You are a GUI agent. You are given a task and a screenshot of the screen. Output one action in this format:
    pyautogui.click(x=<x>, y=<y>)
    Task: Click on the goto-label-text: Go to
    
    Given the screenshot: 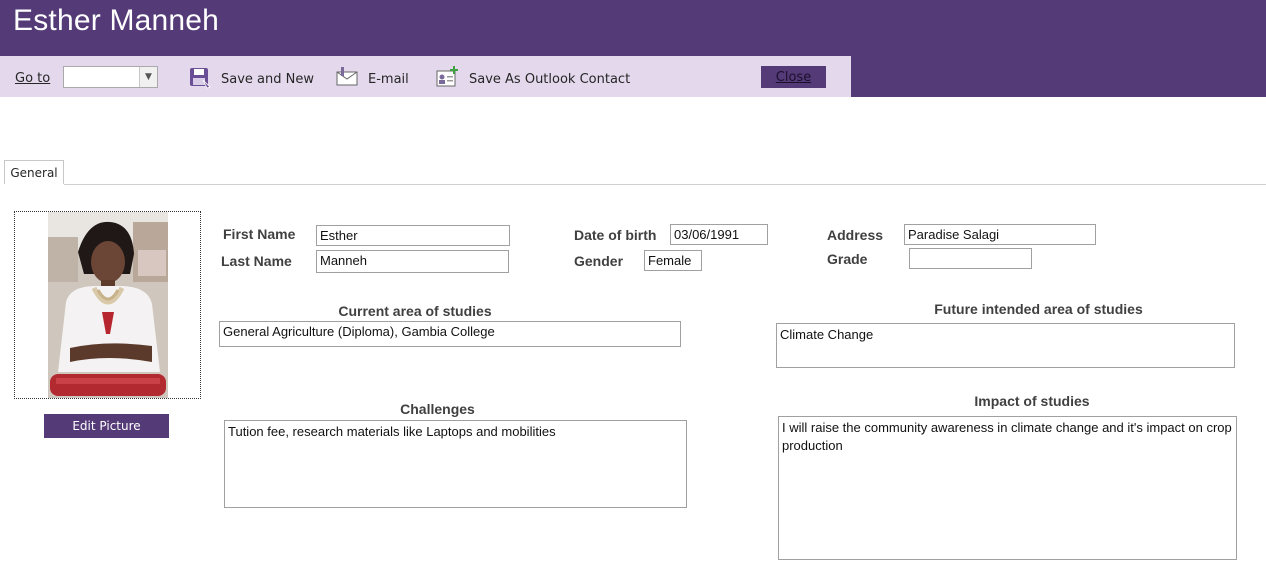 What is the action you would take?
    pyautogui.click(x=33, y=78)
    